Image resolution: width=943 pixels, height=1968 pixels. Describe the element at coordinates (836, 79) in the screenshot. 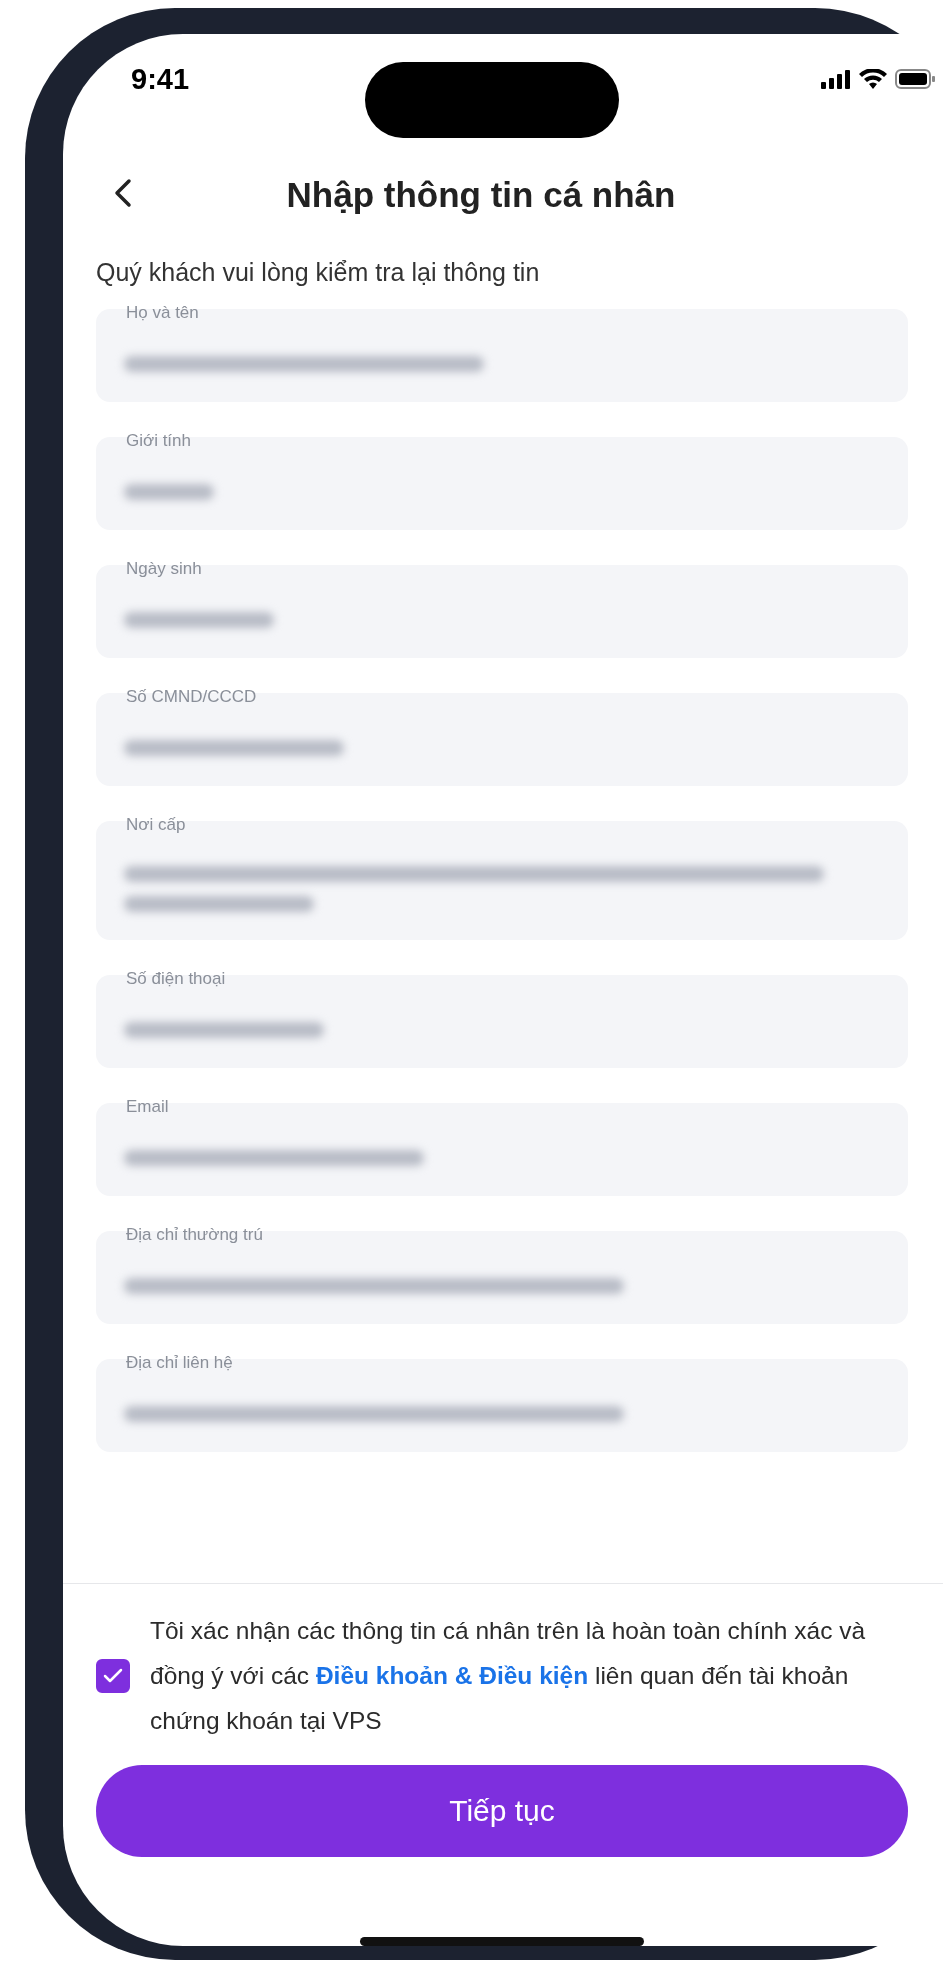

I see `signal-icon` at that location.